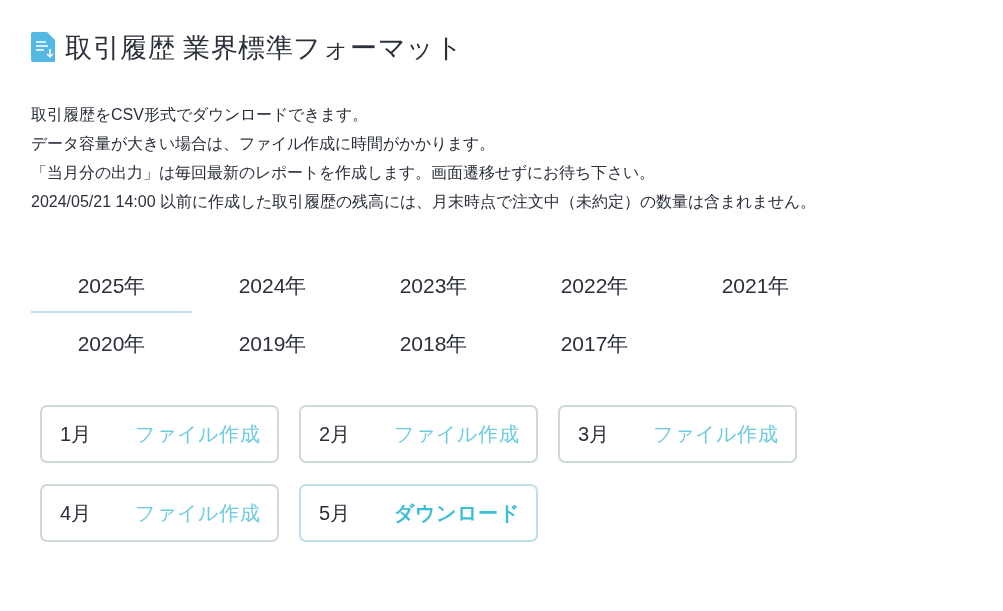 This screenshot has width=1003, height=611. What do you see at coordinates (200, 115) in the screenshot?
I see `description-text: 取引履歴をCSV形式でダウンロードできます。` at bounding box center [200, 115].